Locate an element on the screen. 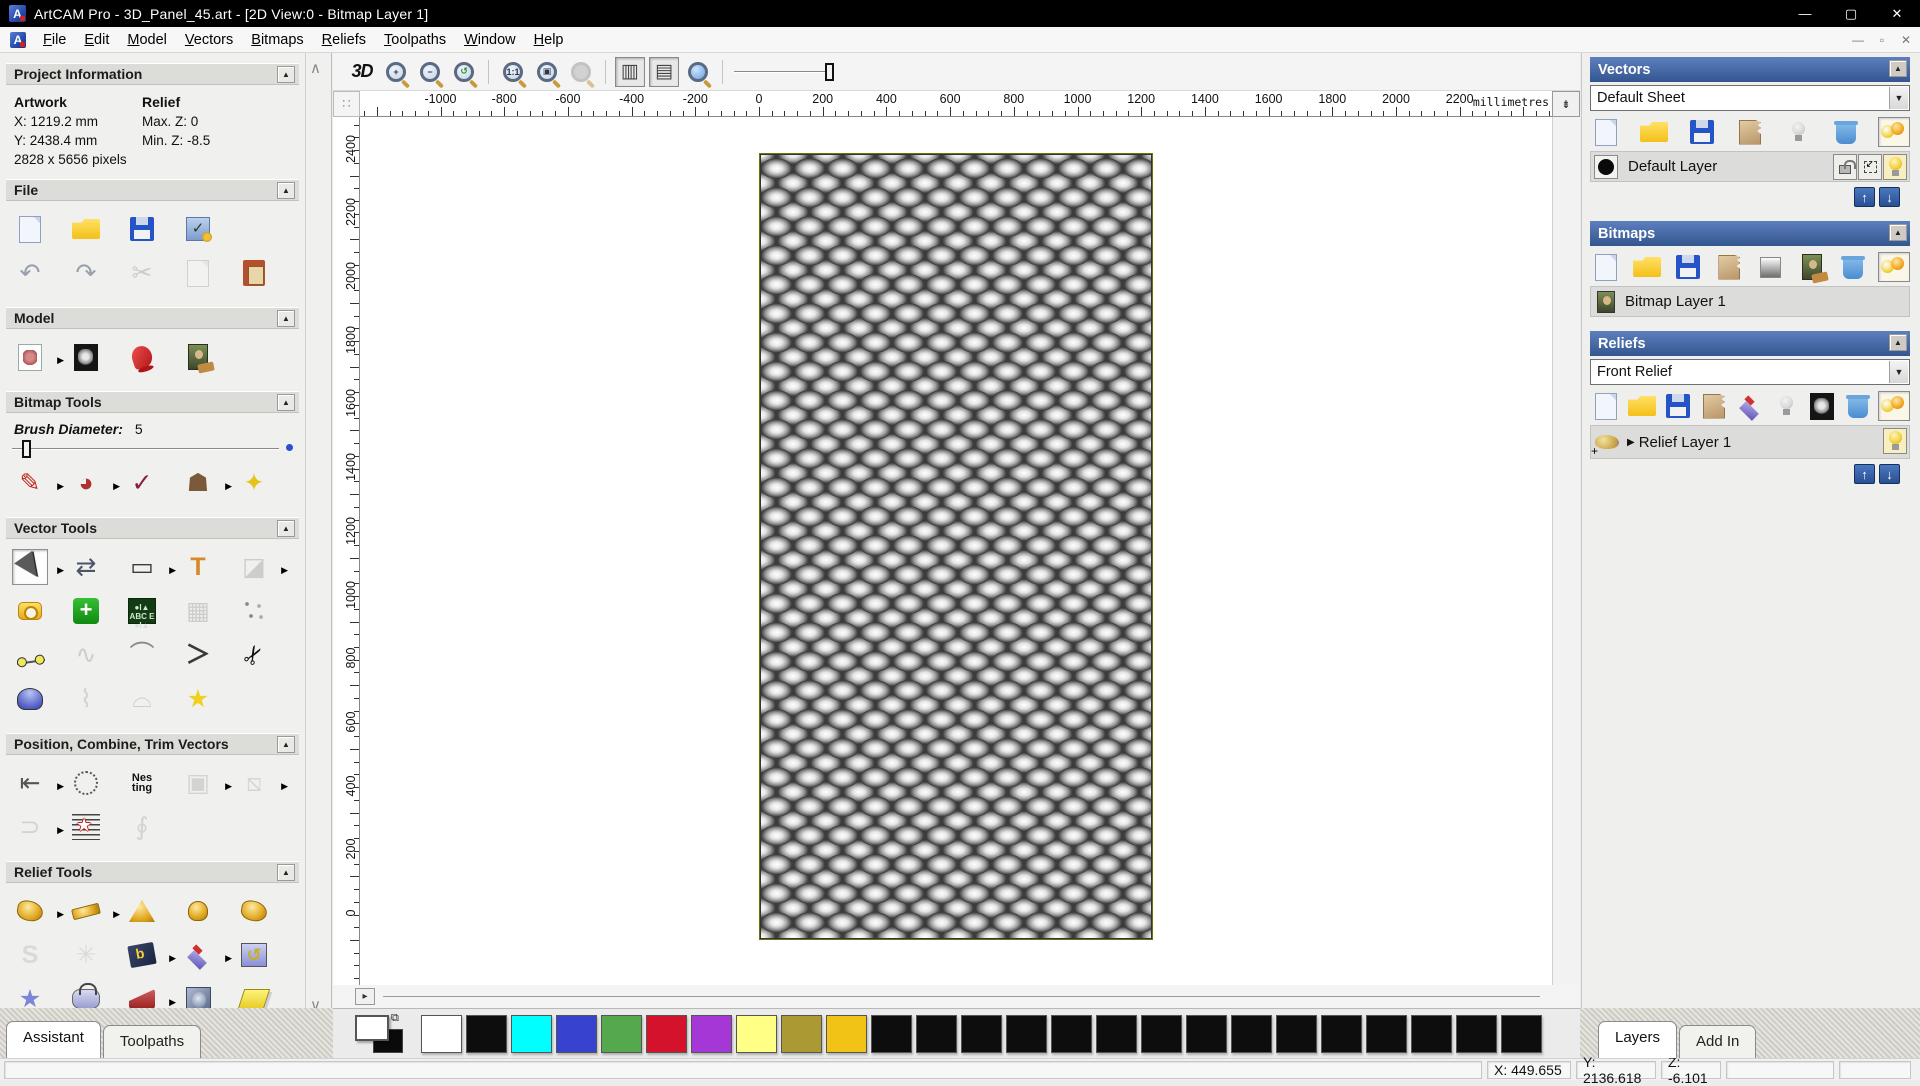 The image size is (1920, 1086). load-relief-image-icon is located at coordinates (198, 357).